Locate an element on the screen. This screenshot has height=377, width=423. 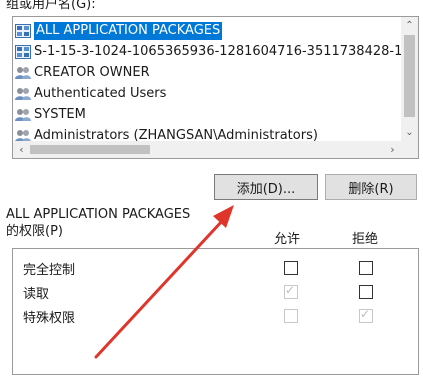
list-item: Authenticated Users is located at coordinates (208, 94).